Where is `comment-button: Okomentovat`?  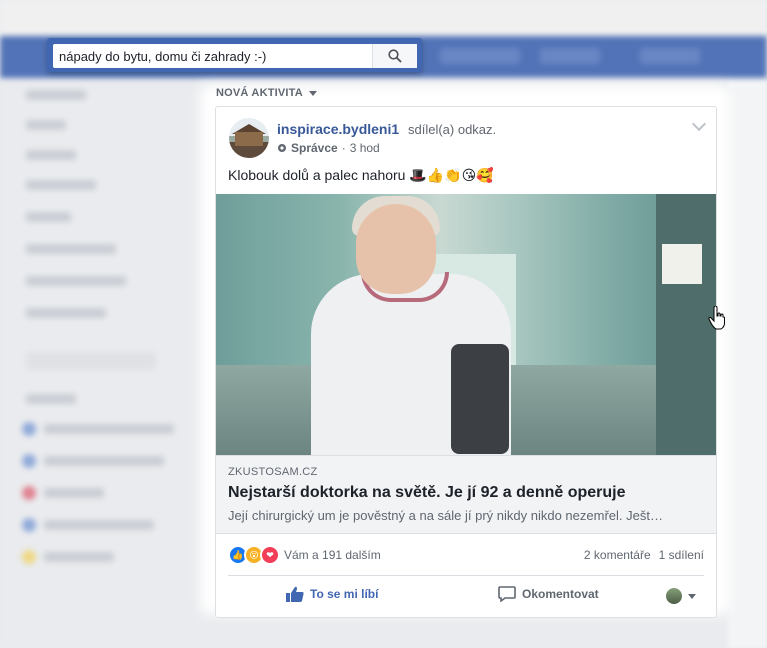 comment-button: Okomentovat is located at coordinates (548, 594).